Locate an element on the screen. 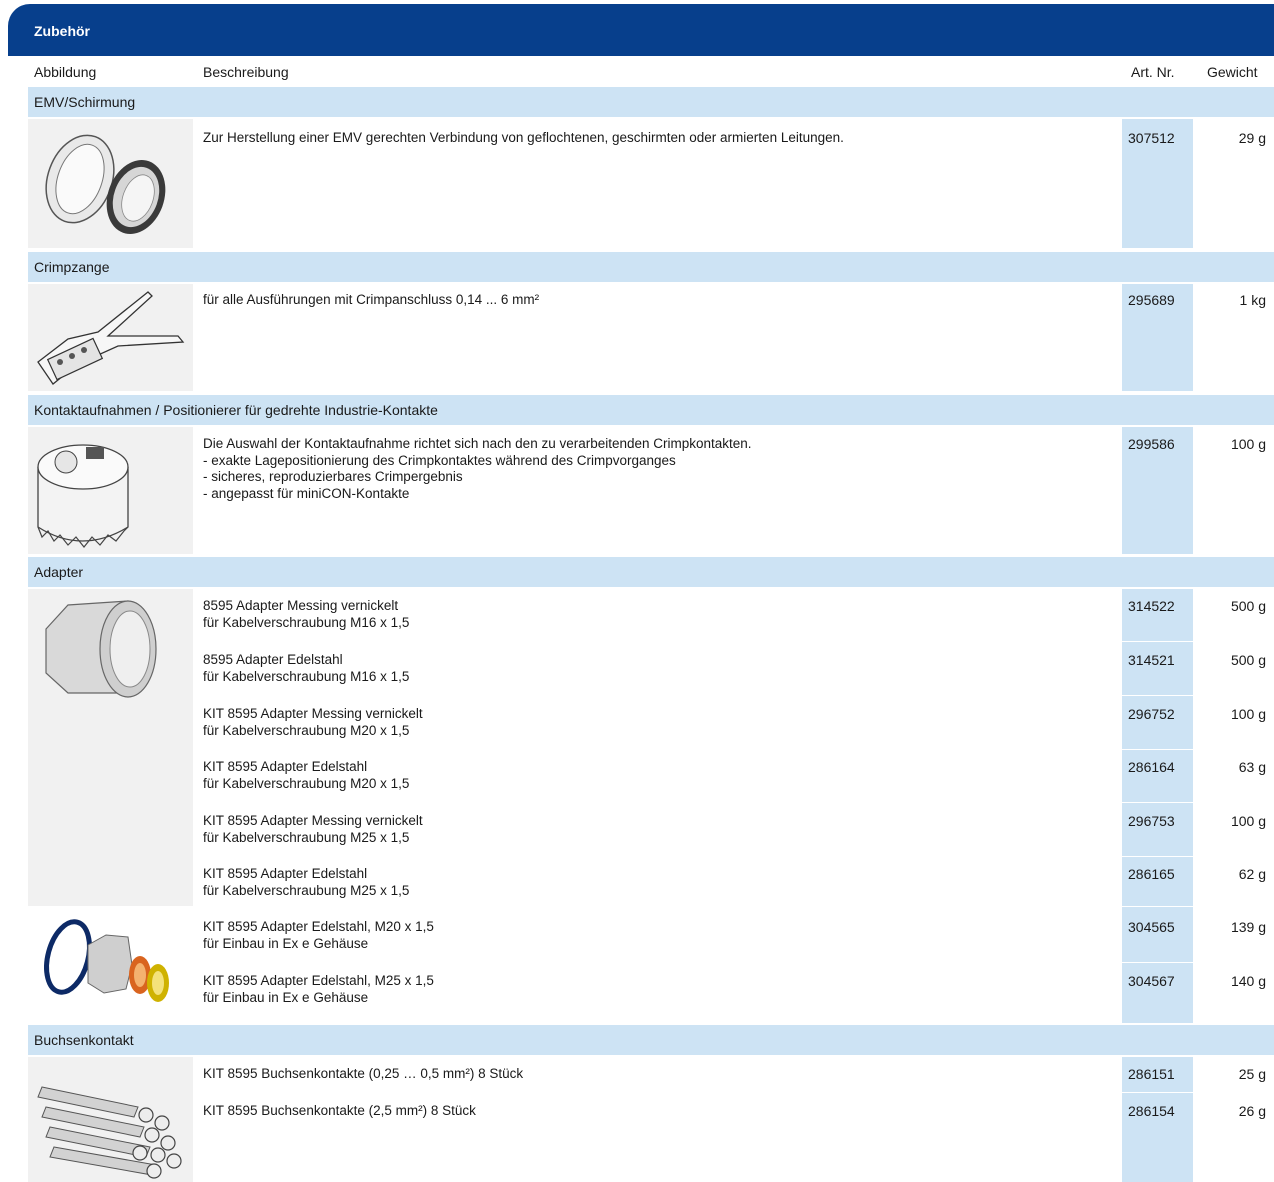  column-header-description: Beschreibung is located at coordinates (246, 72).